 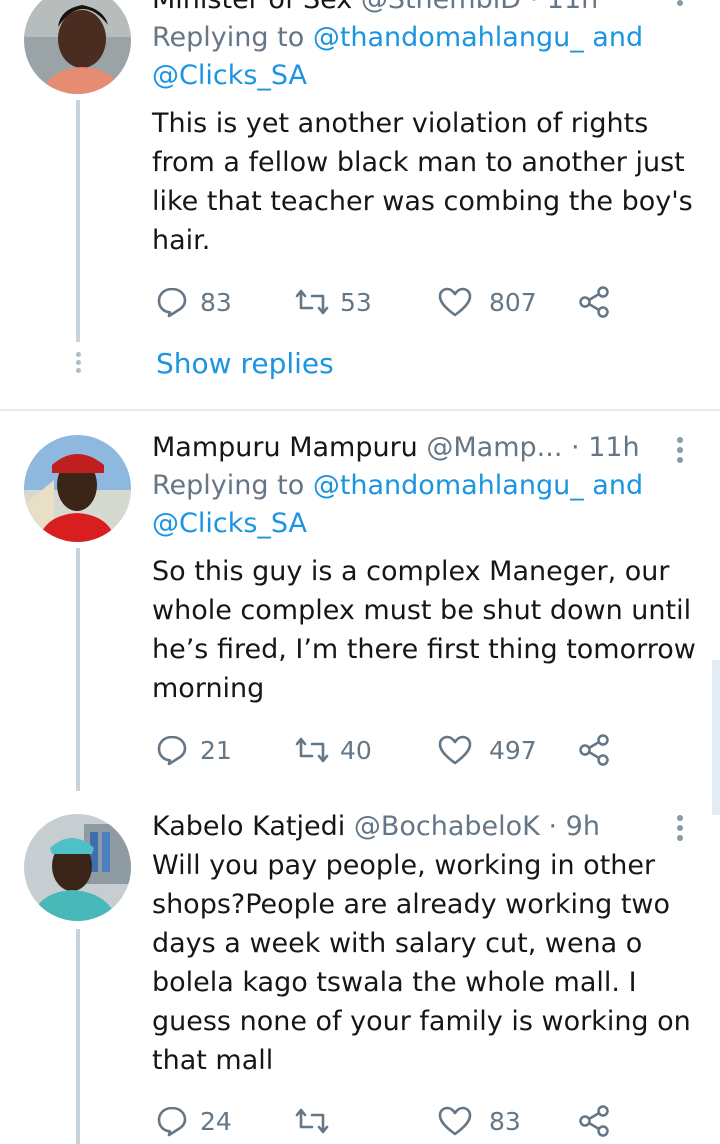 What do you see at coordinates (252, 7) in the screenshot?
I see `author-name: Minister of Sex` at bounding box center [252, 7].